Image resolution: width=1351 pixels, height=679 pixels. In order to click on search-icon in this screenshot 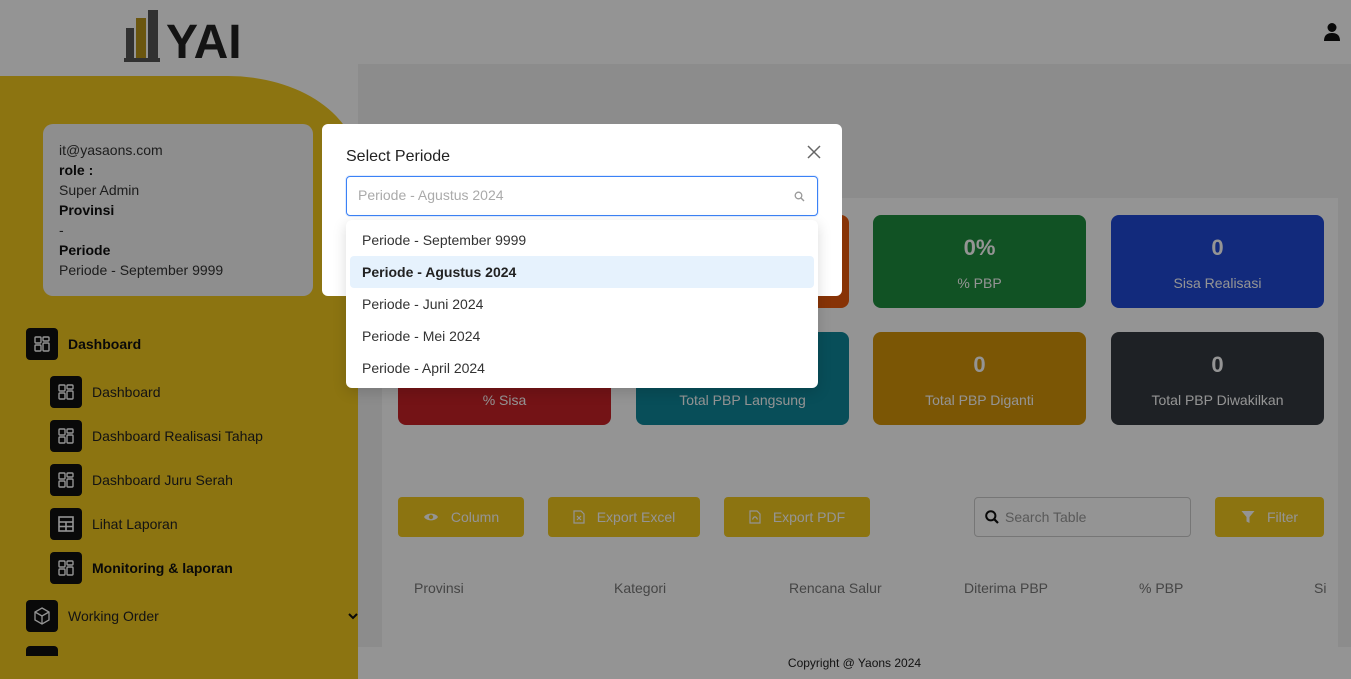, I will do `click(799, 196)`.